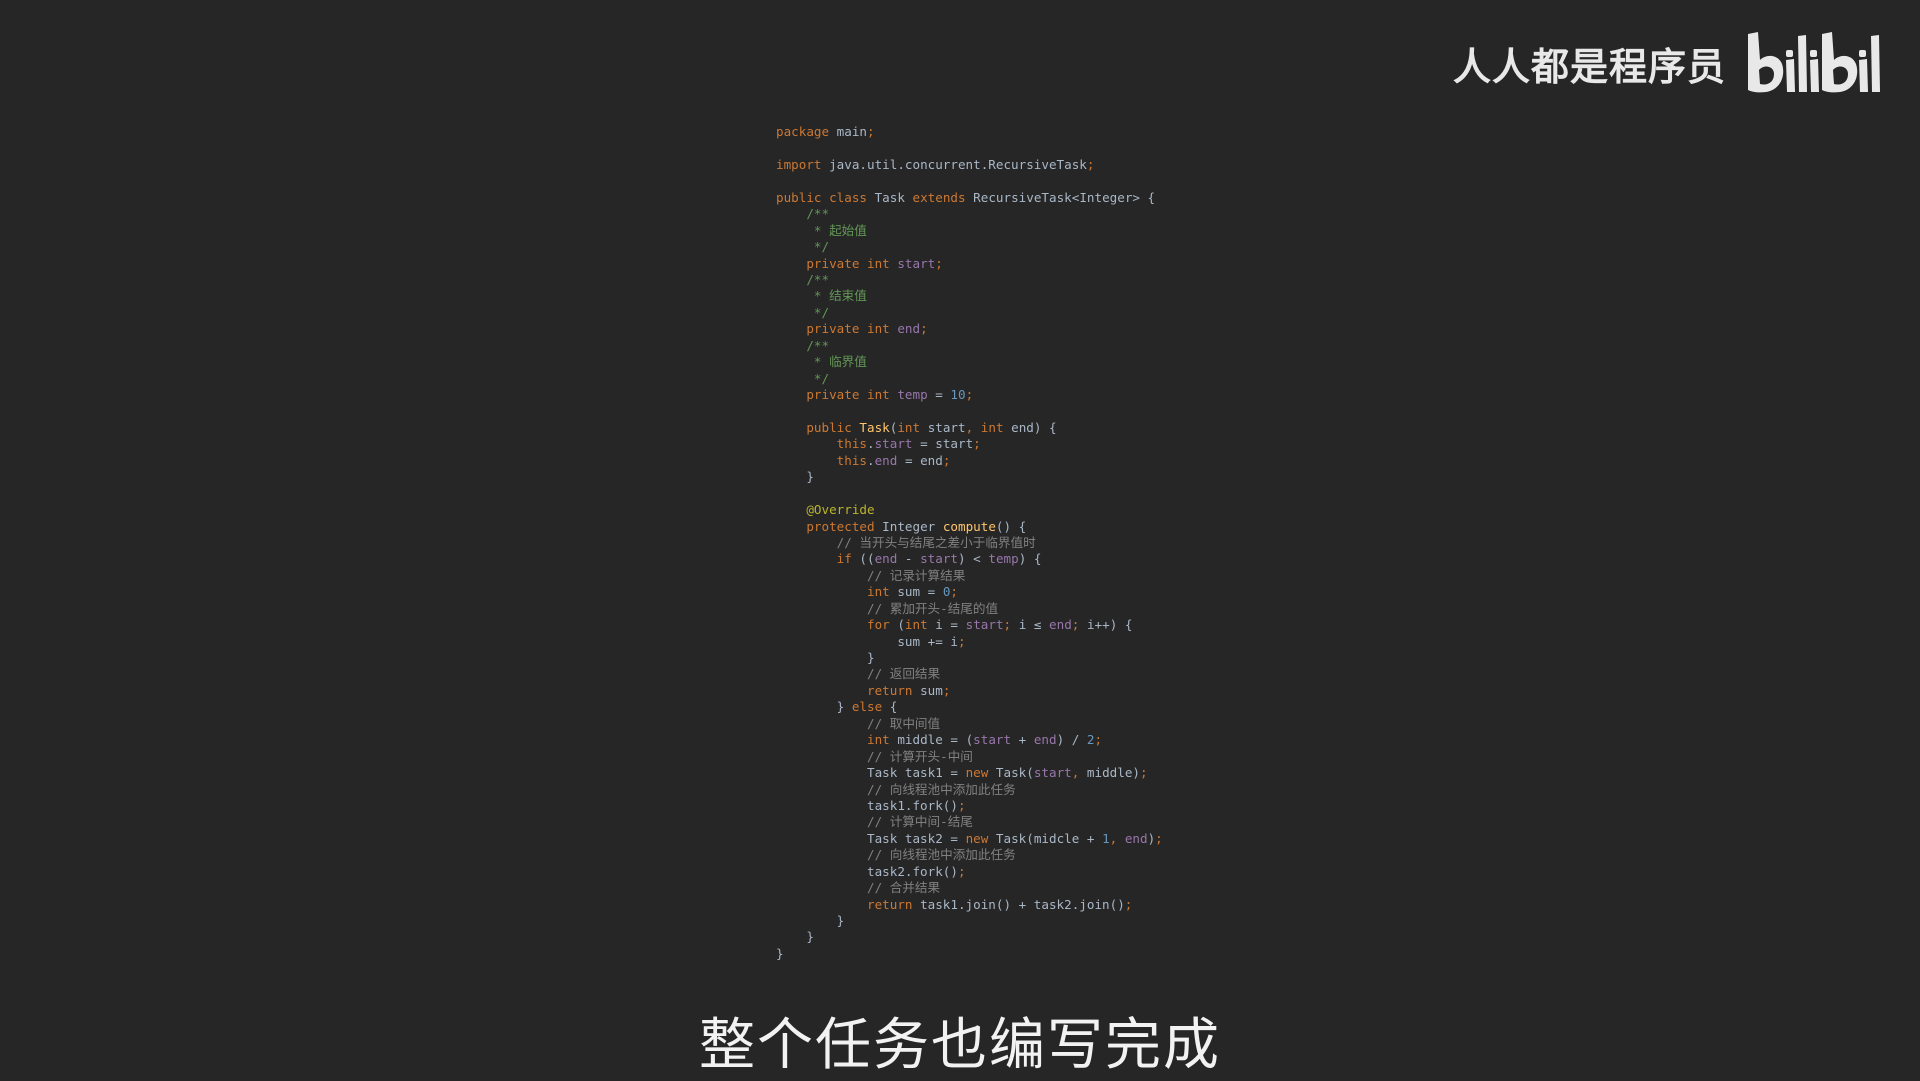  Describe the element at coordinates (969, 132) in the screenshot. I see `code-line: package main;` at that location.